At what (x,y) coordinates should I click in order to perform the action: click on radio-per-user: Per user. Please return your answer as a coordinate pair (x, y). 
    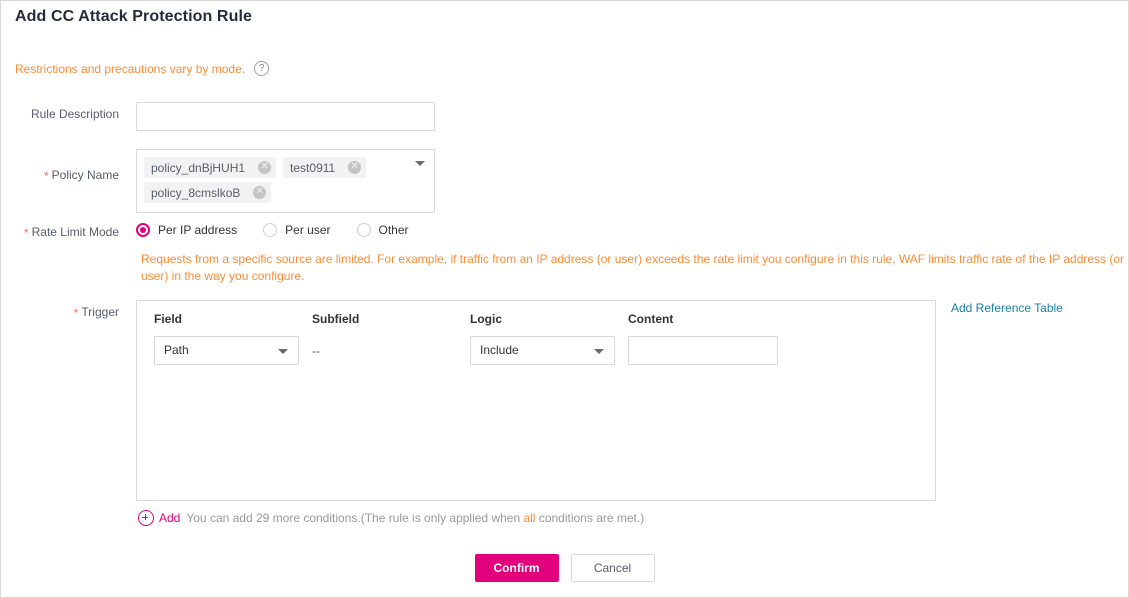
    Looking at the image, I should click on (297, 229).